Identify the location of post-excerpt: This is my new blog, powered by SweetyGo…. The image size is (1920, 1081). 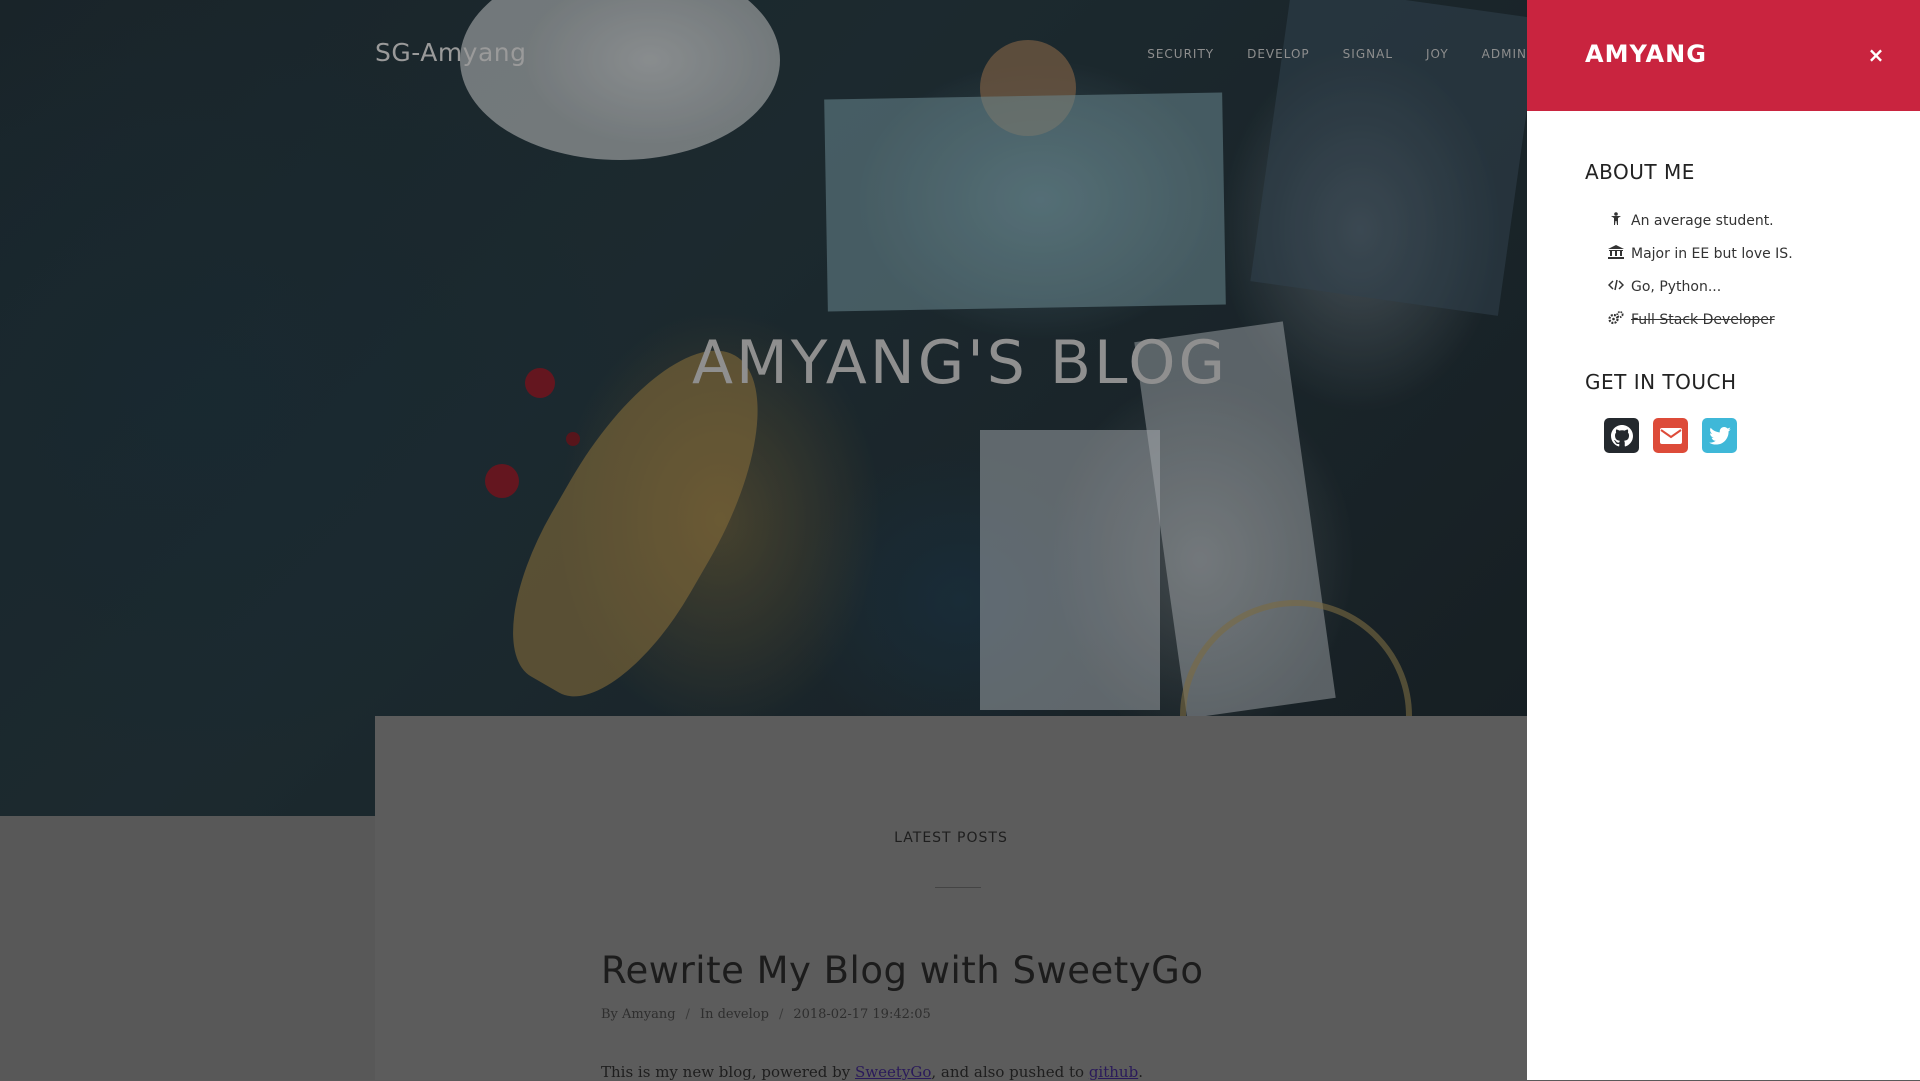
(872, 1072).